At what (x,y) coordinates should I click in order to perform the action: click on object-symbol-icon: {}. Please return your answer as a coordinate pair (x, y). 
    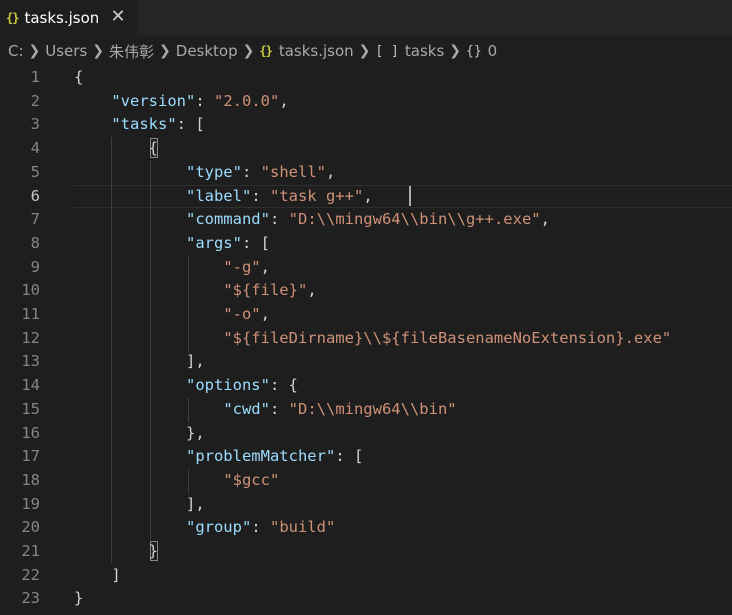
    Looking at the image, I should click on (474, 51).